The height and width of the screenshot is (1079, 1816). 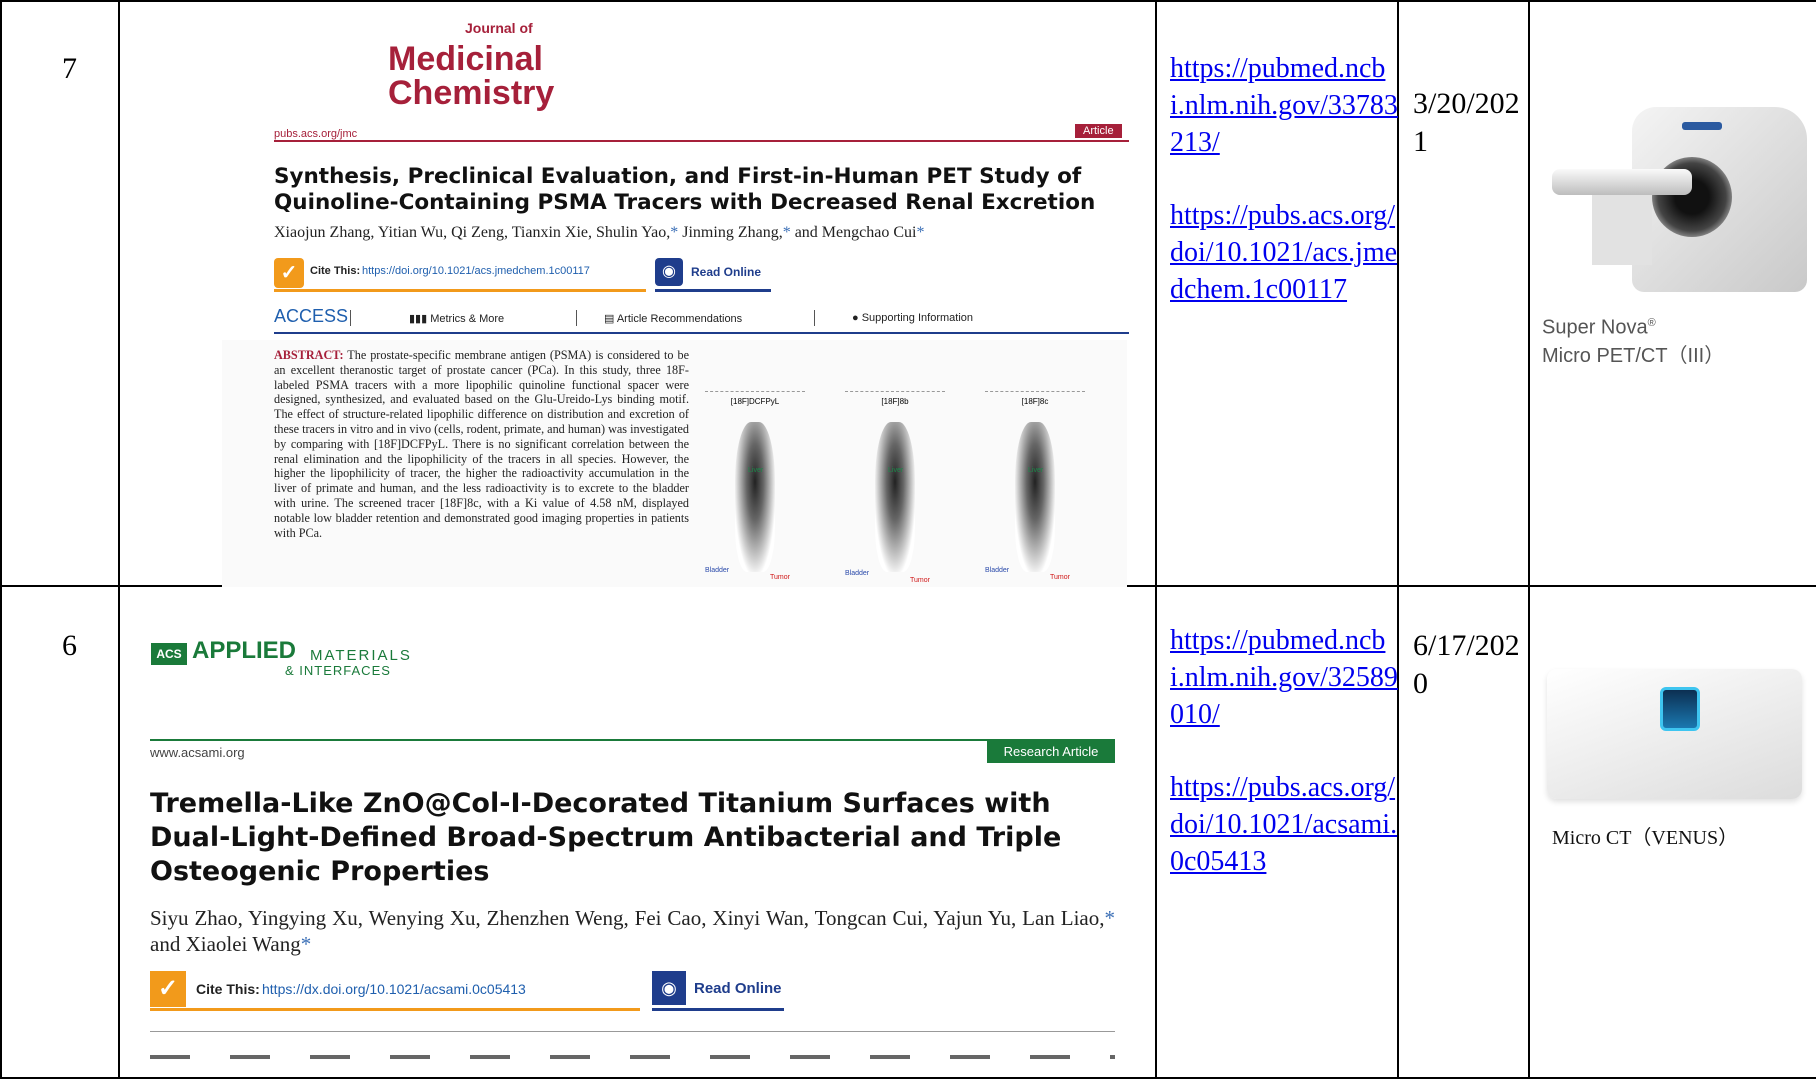 What do you see at coordinates (1051, 752) in the screenshot?
I see `article-type-badge: Research Article` at bounding box center [1051, 752].